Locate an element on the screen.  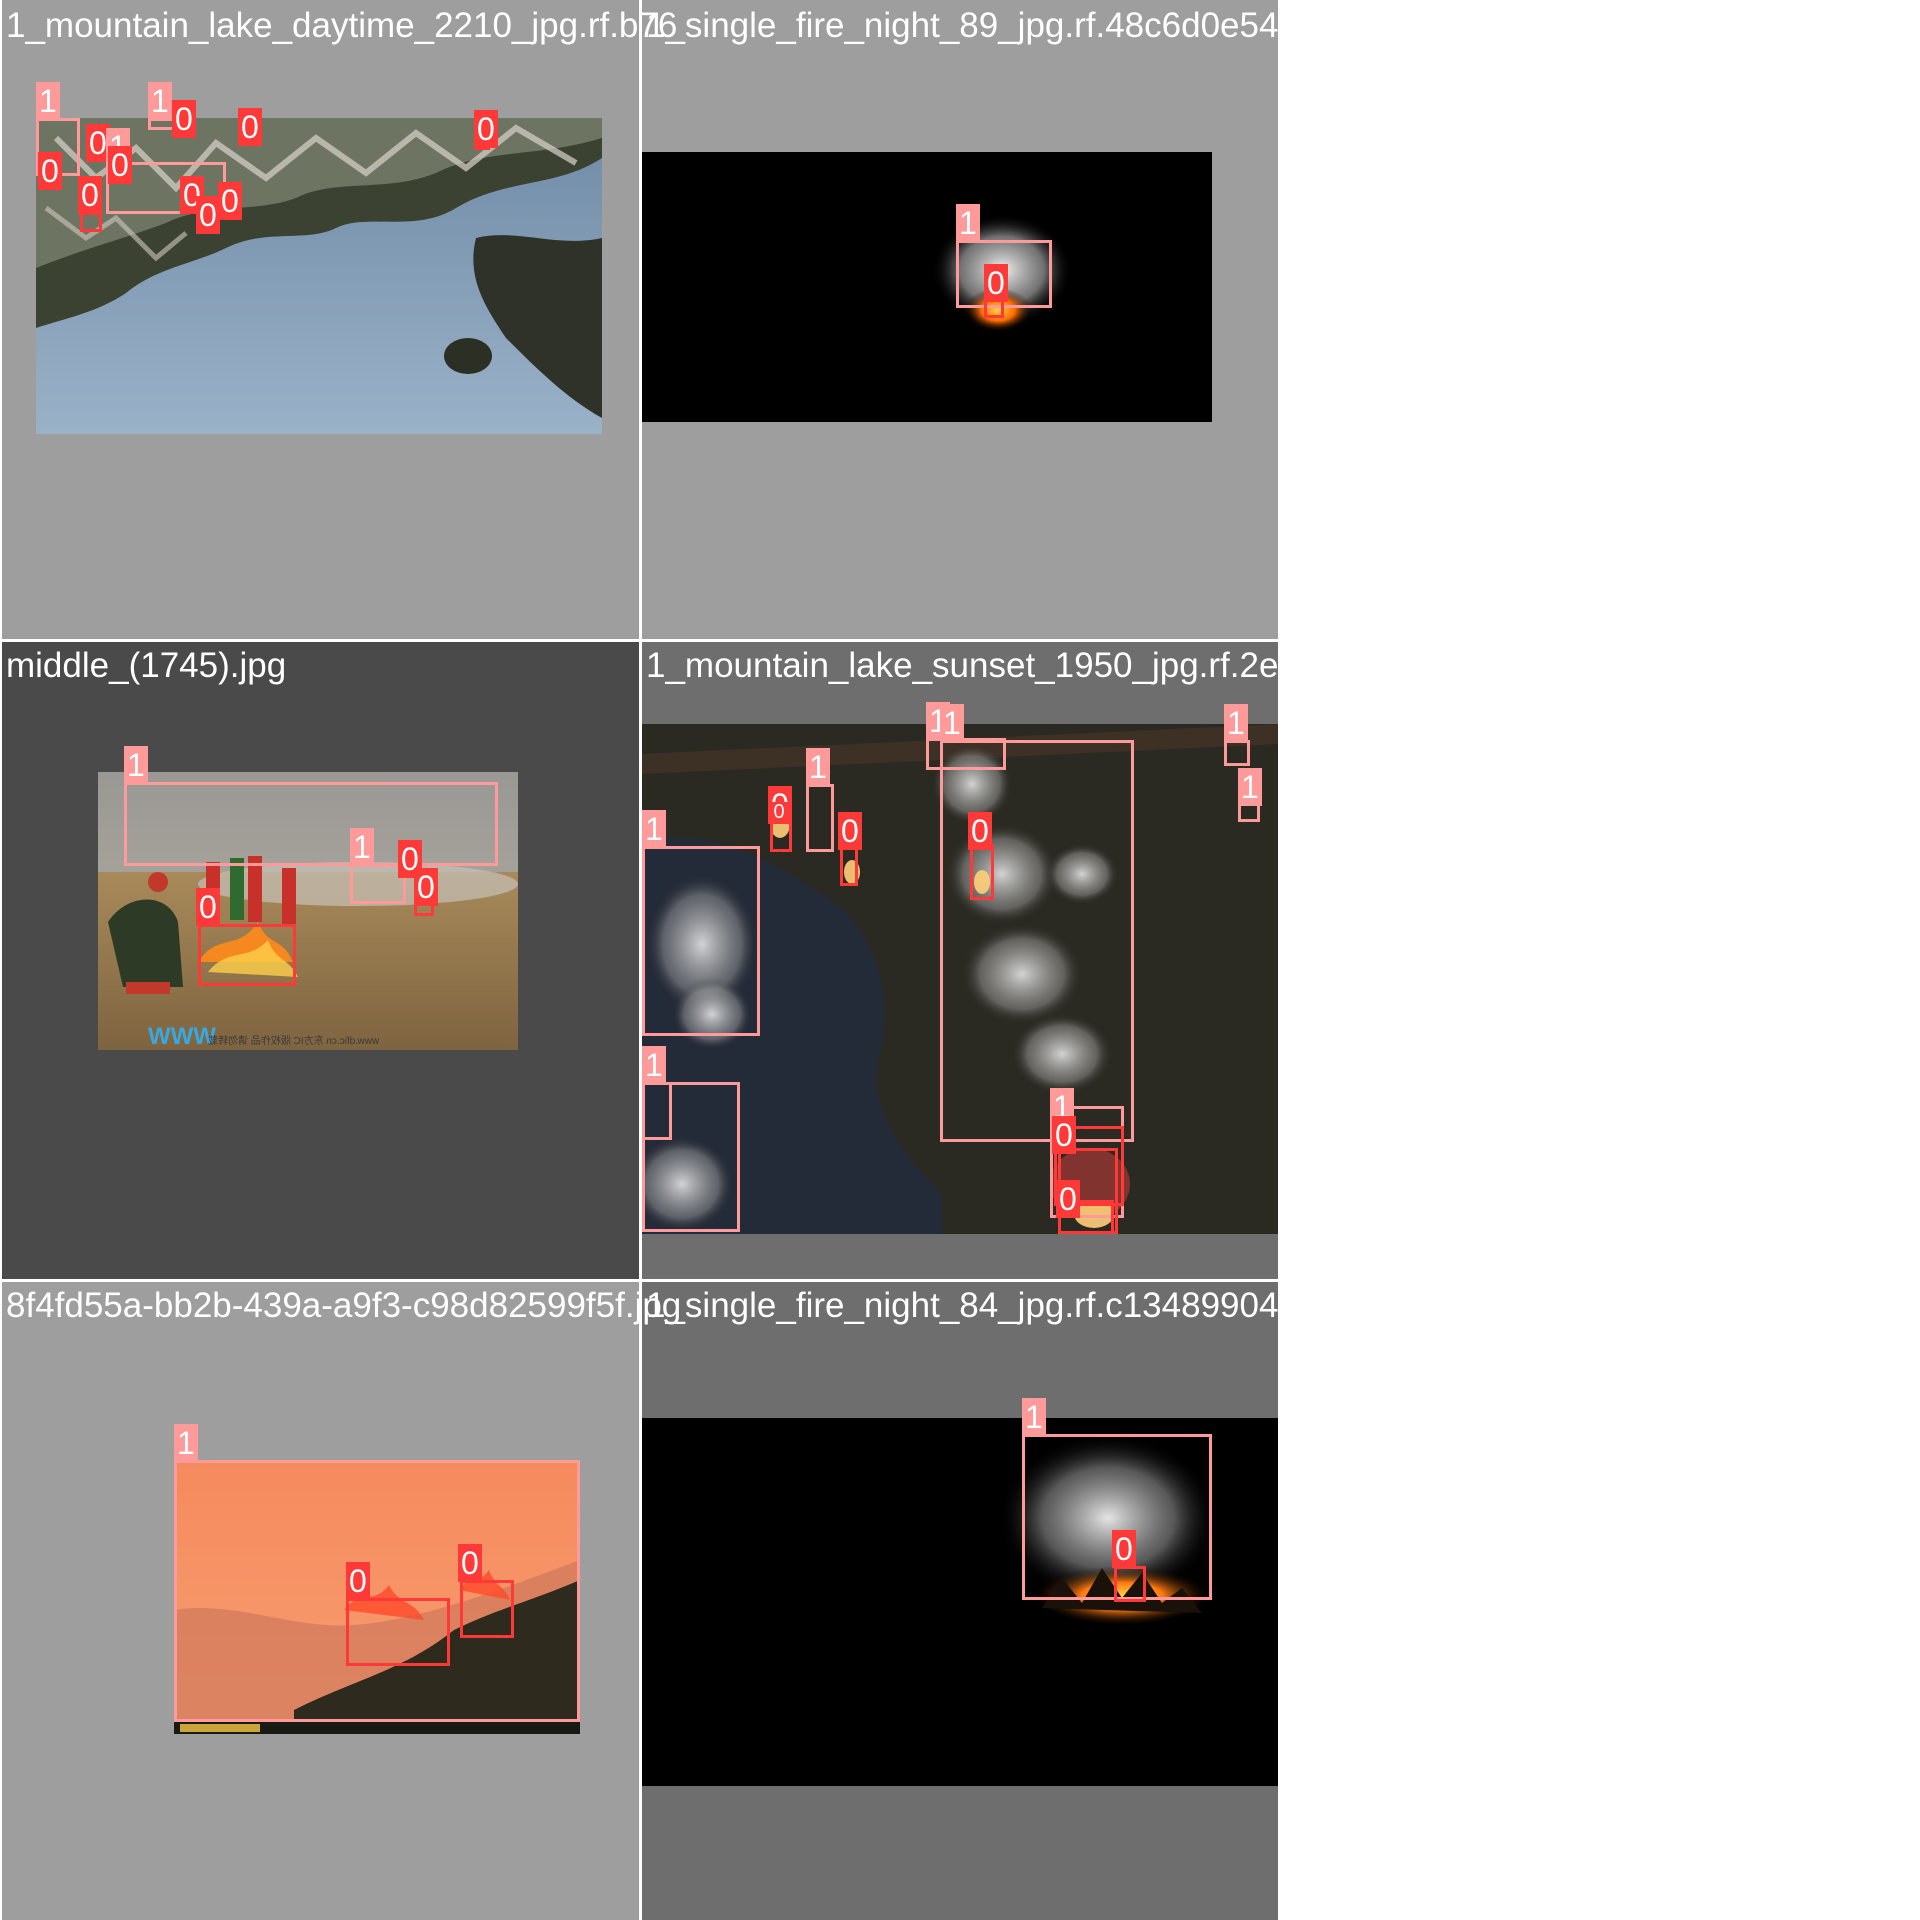
night-fire-scene is located at coordinates (1002, 273).